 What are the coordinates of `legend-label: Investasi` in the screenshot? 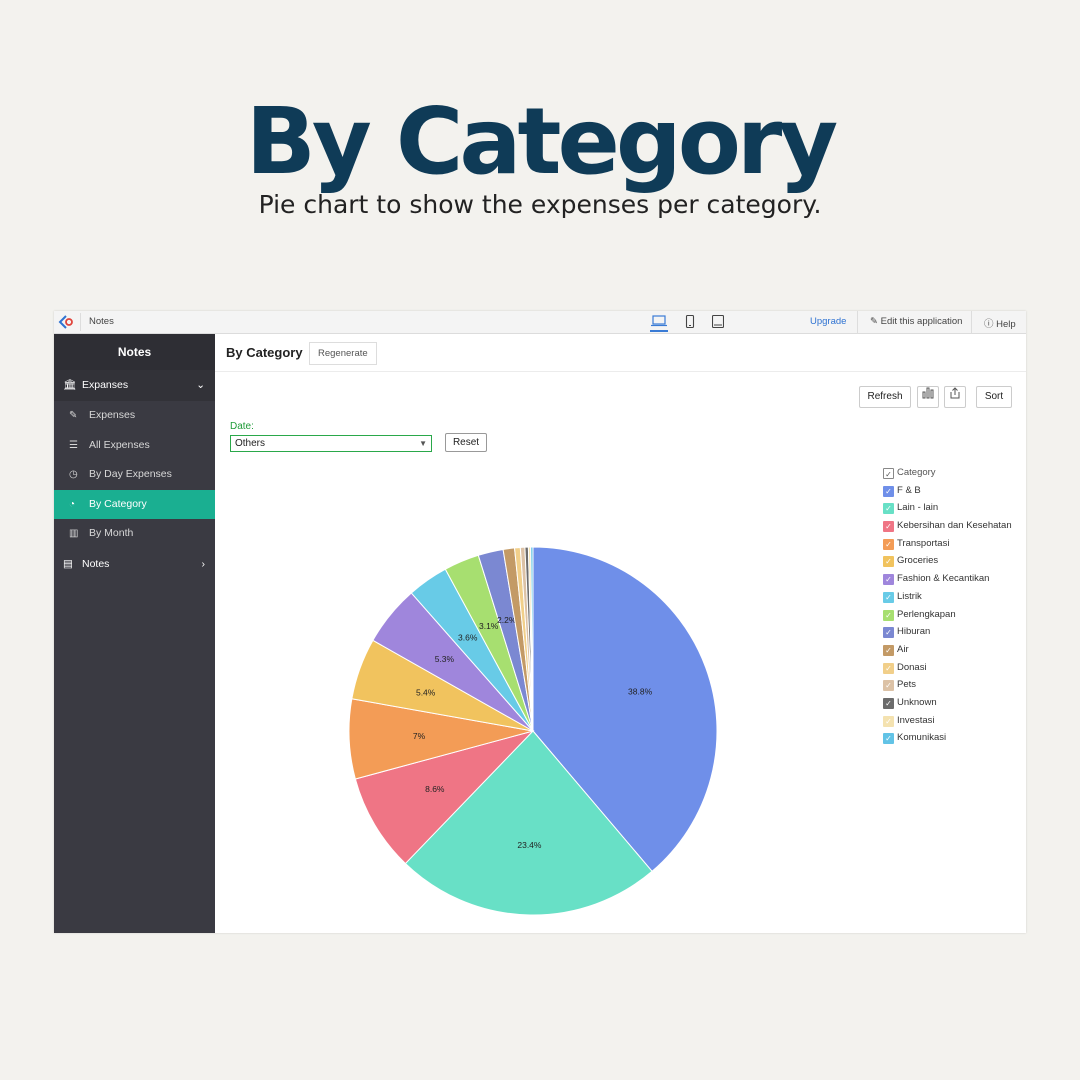 It's located at (916, 720).